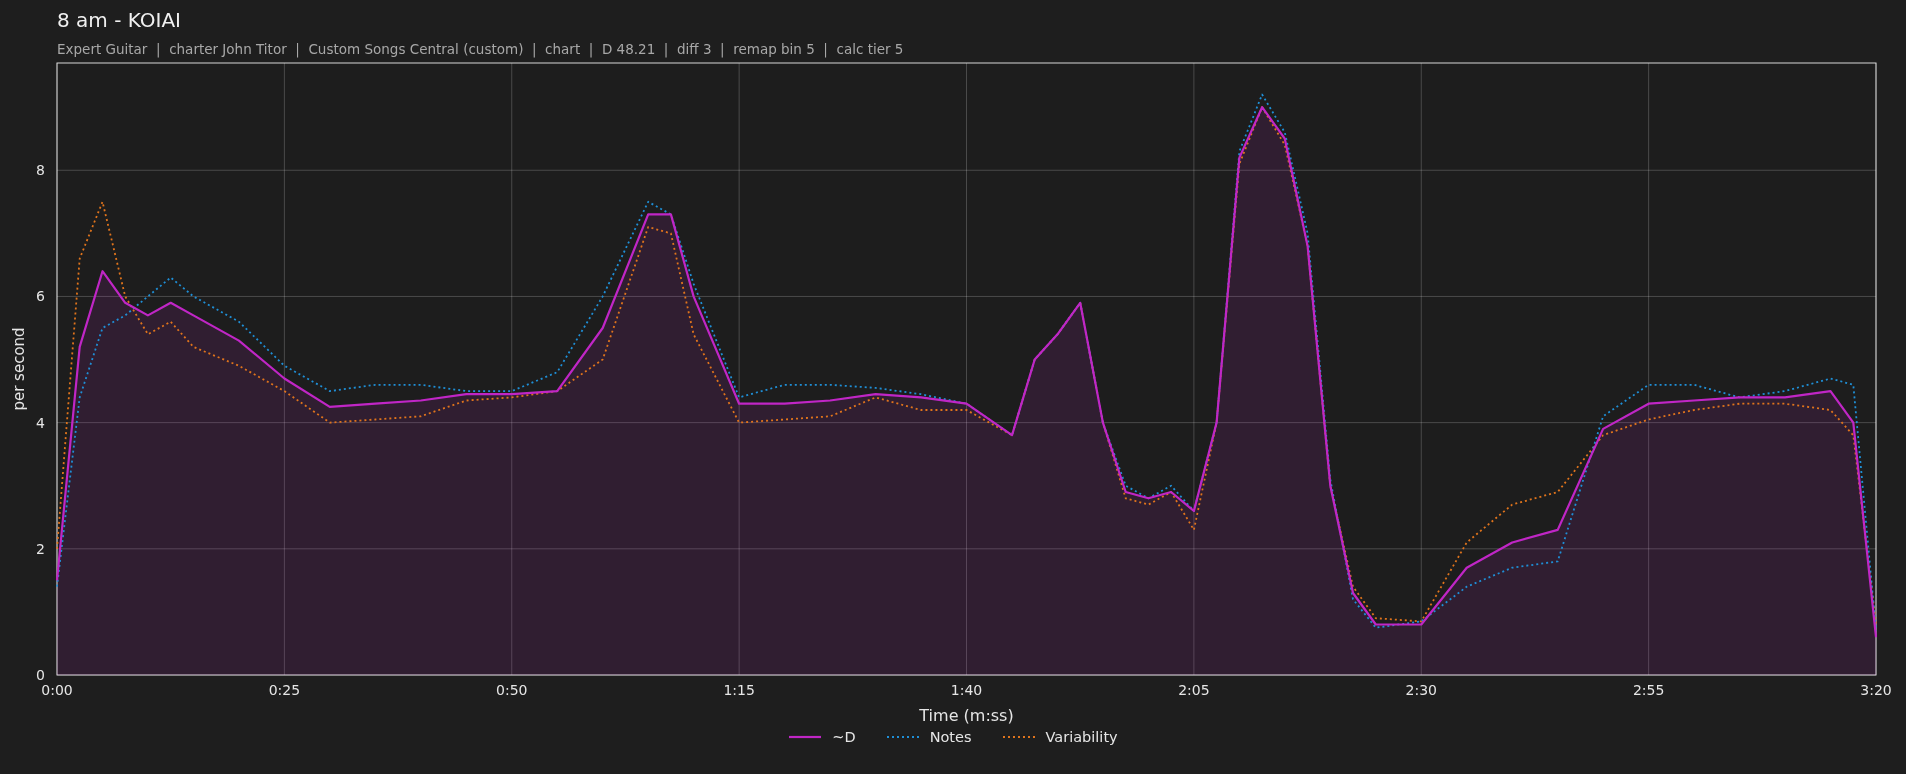  I want to click on y-tick-label: 2, so click(40, 548).